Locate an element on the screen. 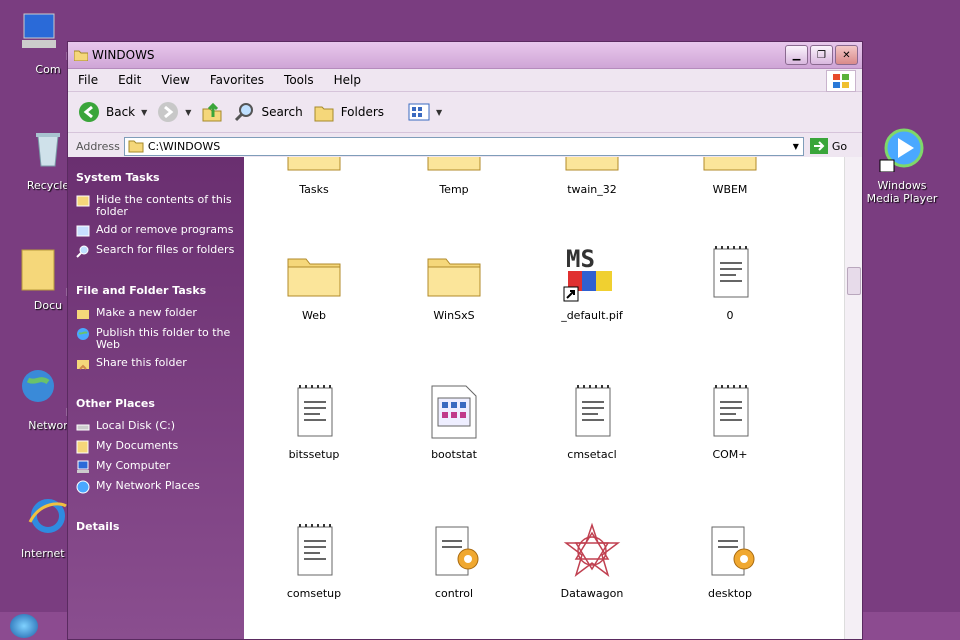 The width and height of the screenshot is (960, 640). minimize-button: ▁ is located at coordinates (796, 55).